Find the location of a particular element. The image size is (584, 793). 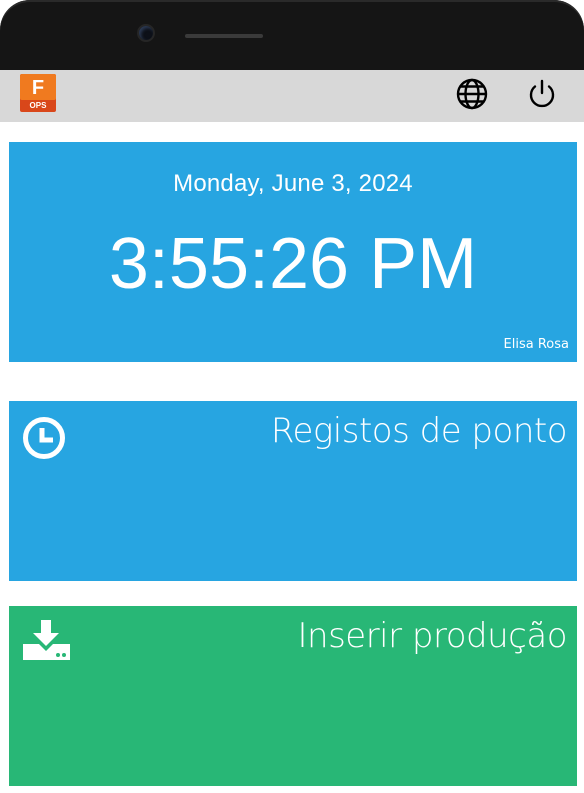

camera-icon is located at coordinates (146, 33).